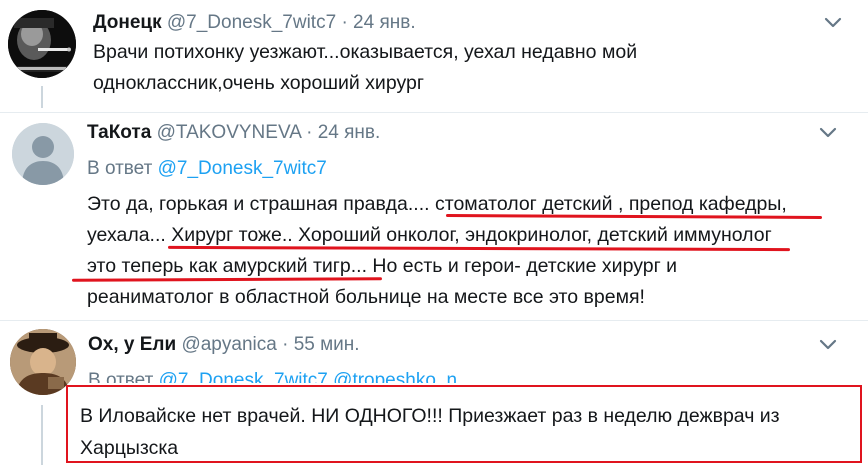  Describe the element at coordinates (327, 344) in the screenshot. I see `timestamp: 55 мин.` at that location.